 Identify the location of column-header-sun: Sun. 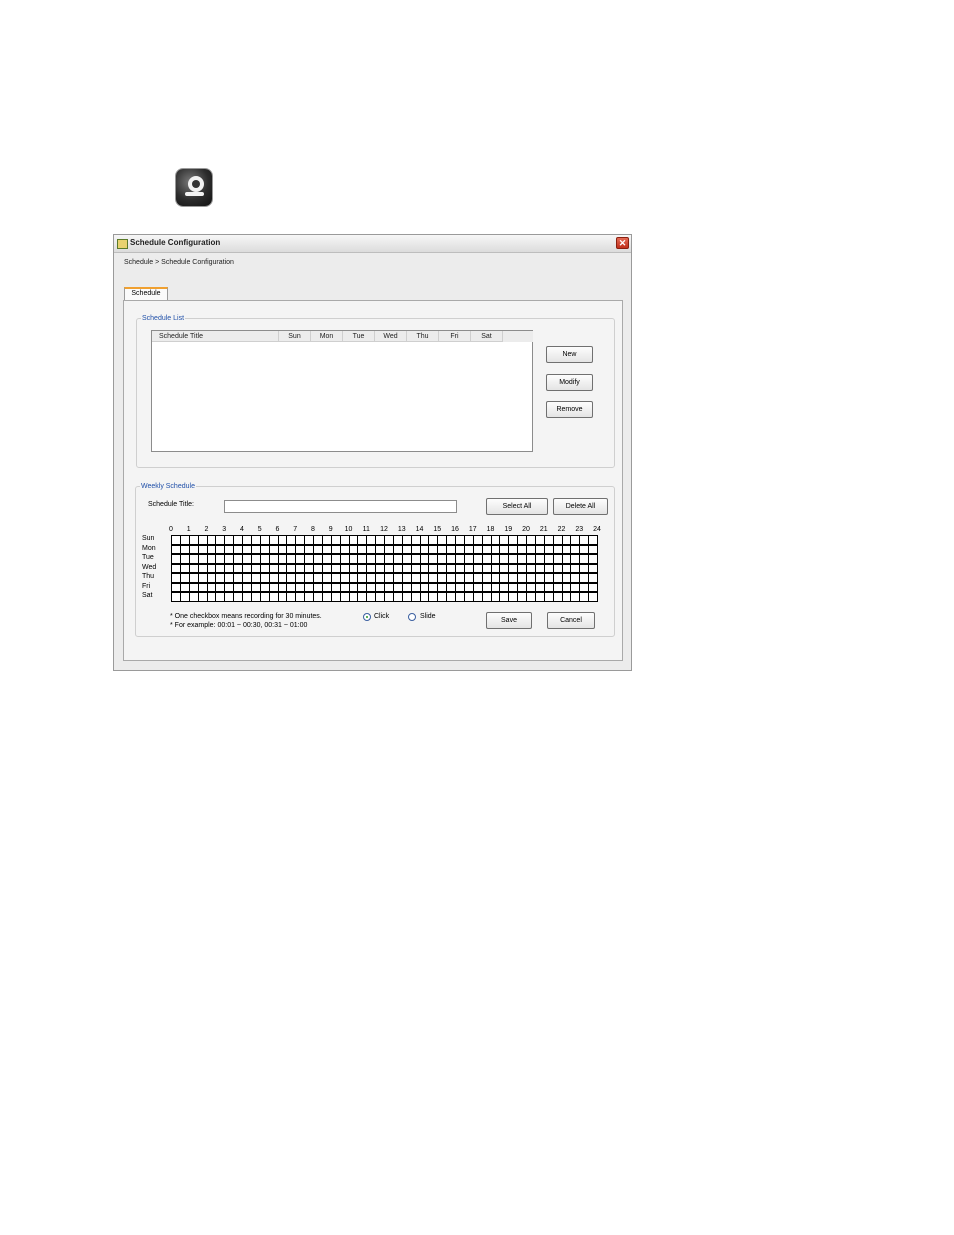
(295, 336).